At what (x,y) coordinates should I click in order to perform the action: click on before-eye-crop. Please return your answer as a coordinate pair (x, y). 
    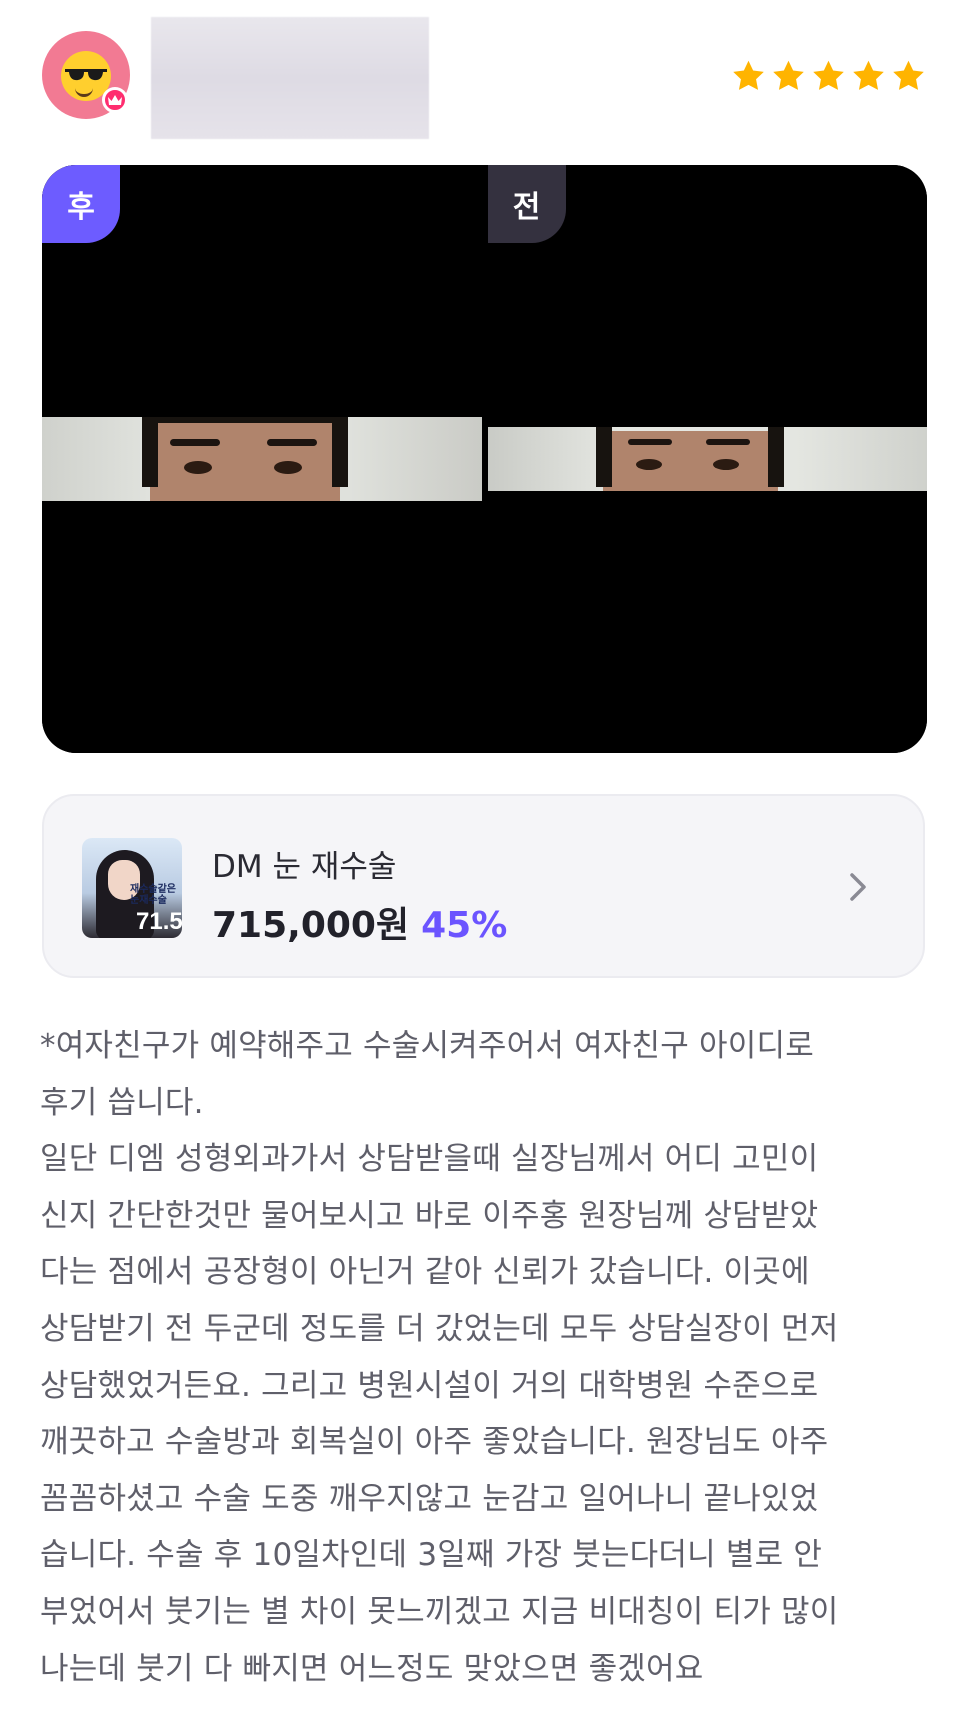
    Looking at the image, I should click on (707, 459).